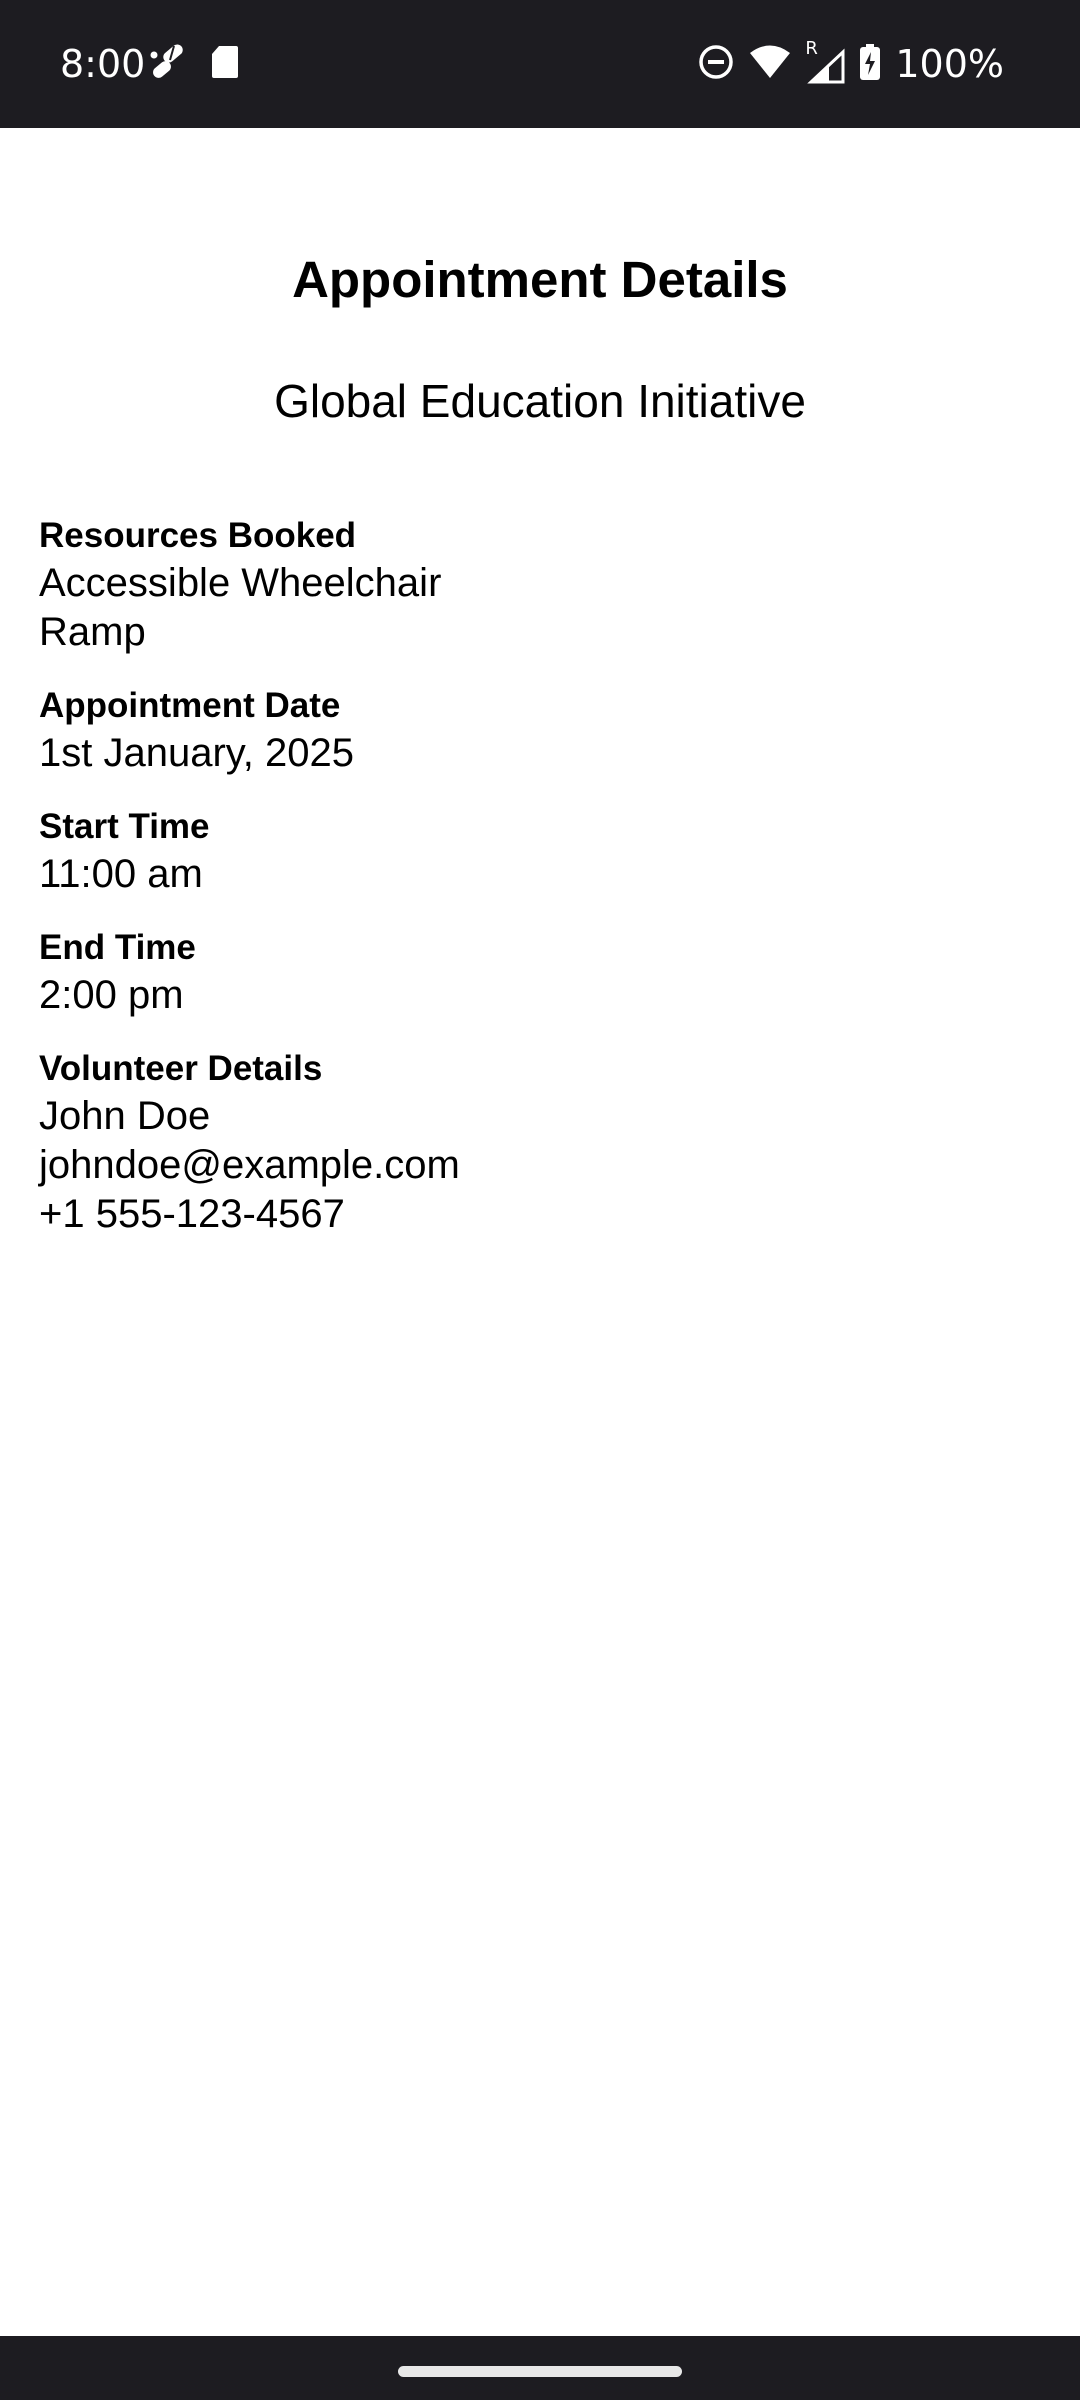  What do you see at coordinates (190, 705) in the screenshot?
I see `appointment-date-label: Appointment Date` at bounding box center [190, 705].